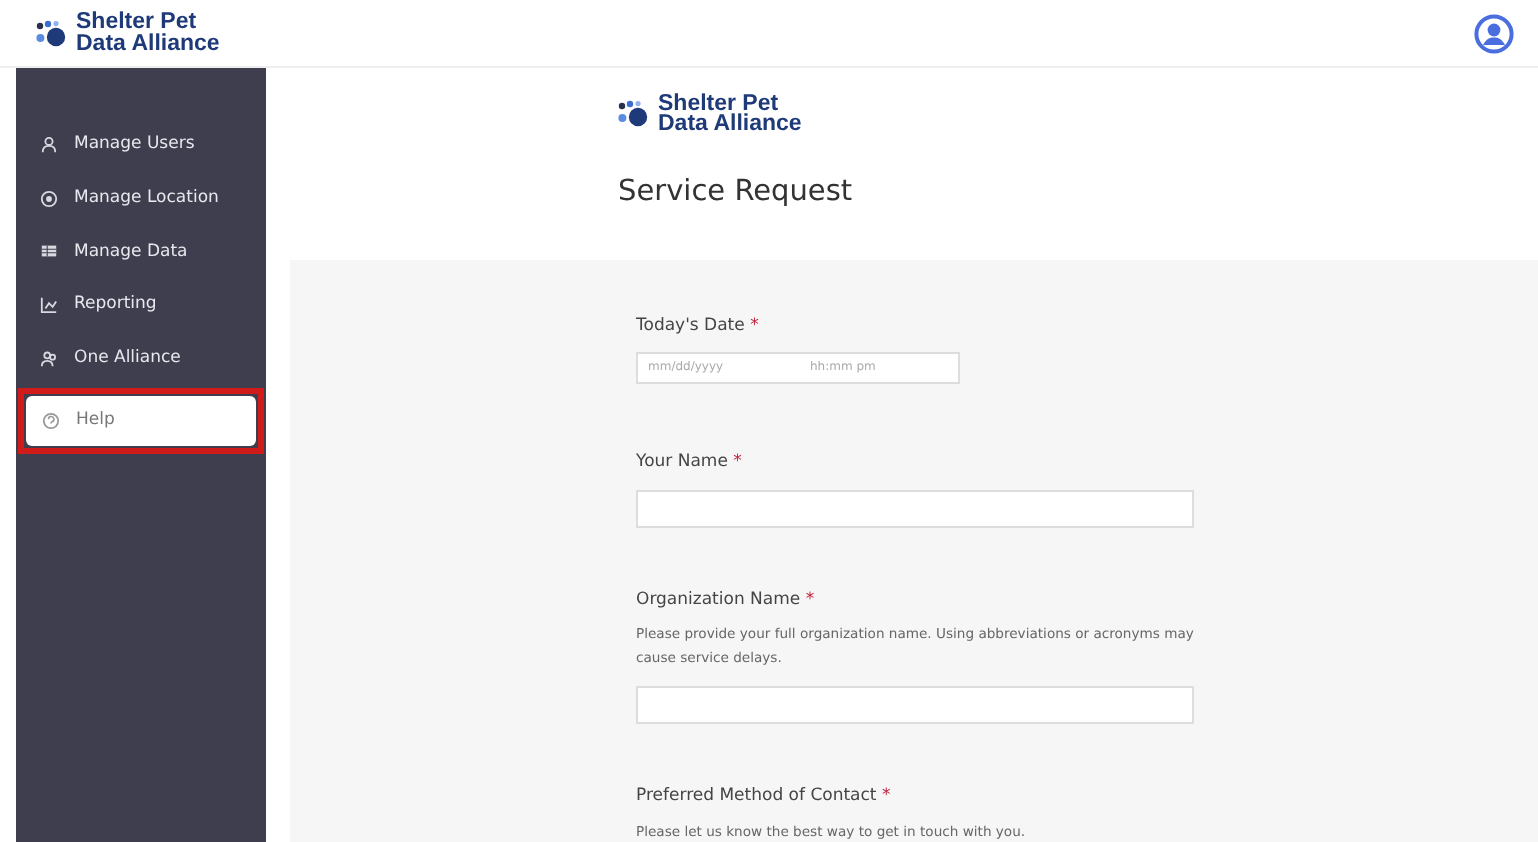  I want to click on help-icon, so click(51, 420).